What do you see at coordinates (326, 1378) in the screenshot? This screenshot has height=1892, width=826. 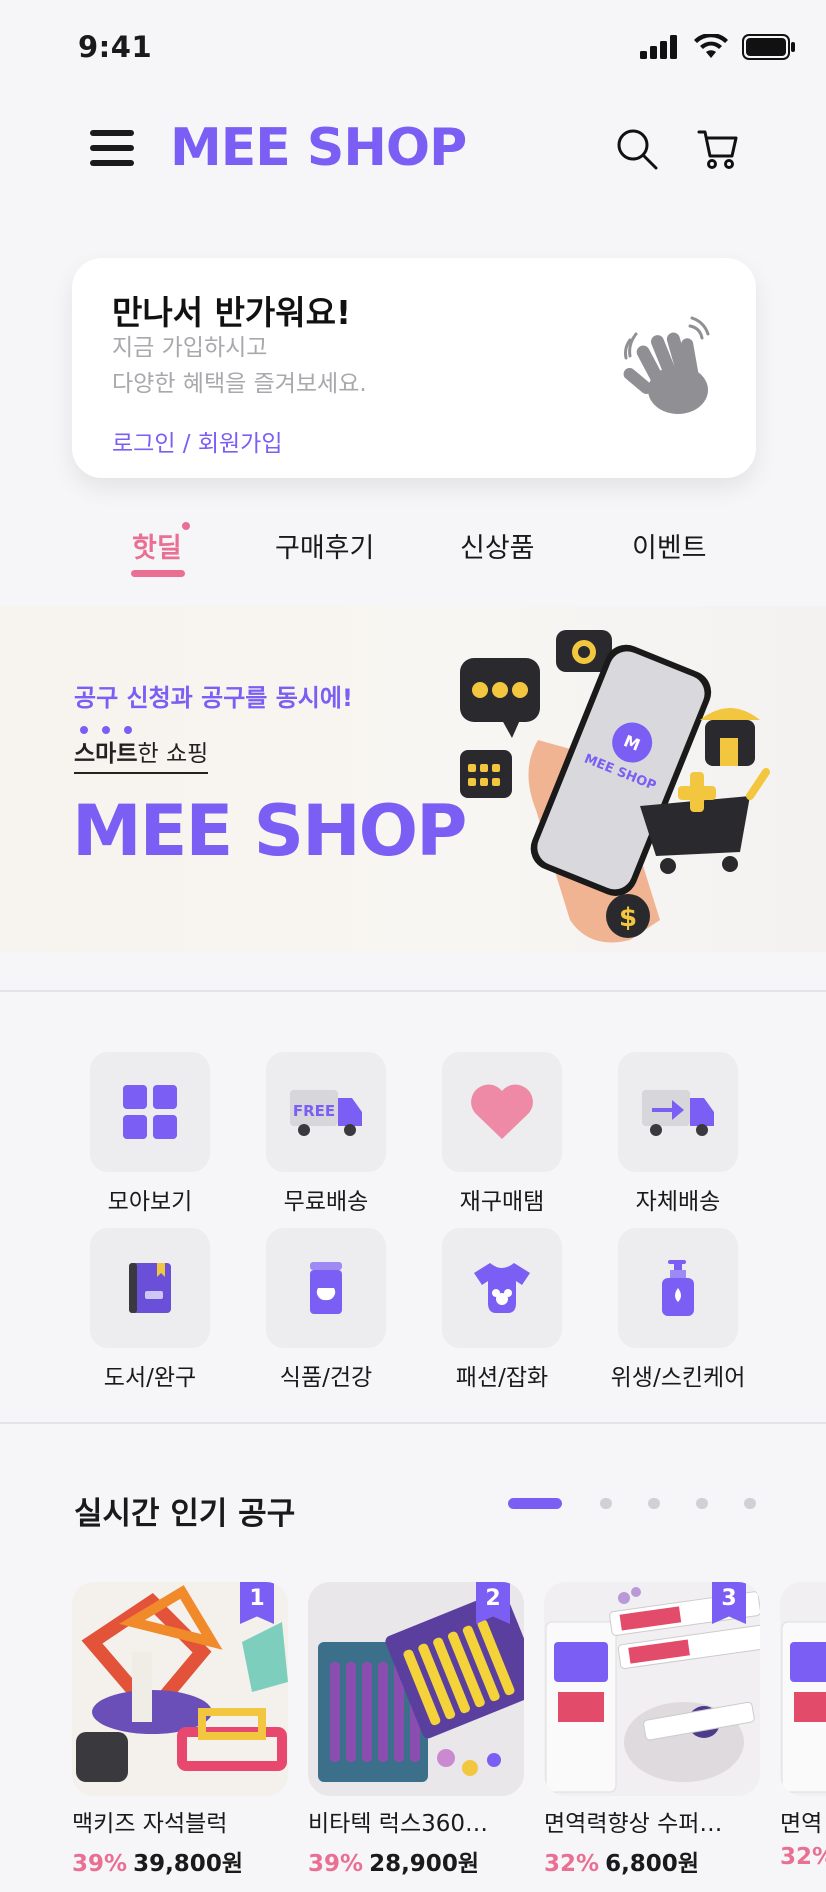 I see `category-label: 식품/건강` at bounding box center [326, 1378].